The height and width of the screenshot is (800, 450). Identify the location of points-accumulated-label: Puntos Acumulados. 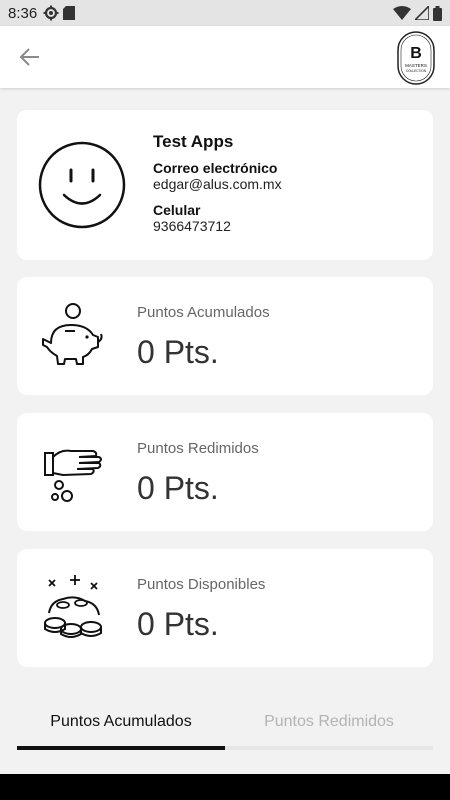
(203, 312).